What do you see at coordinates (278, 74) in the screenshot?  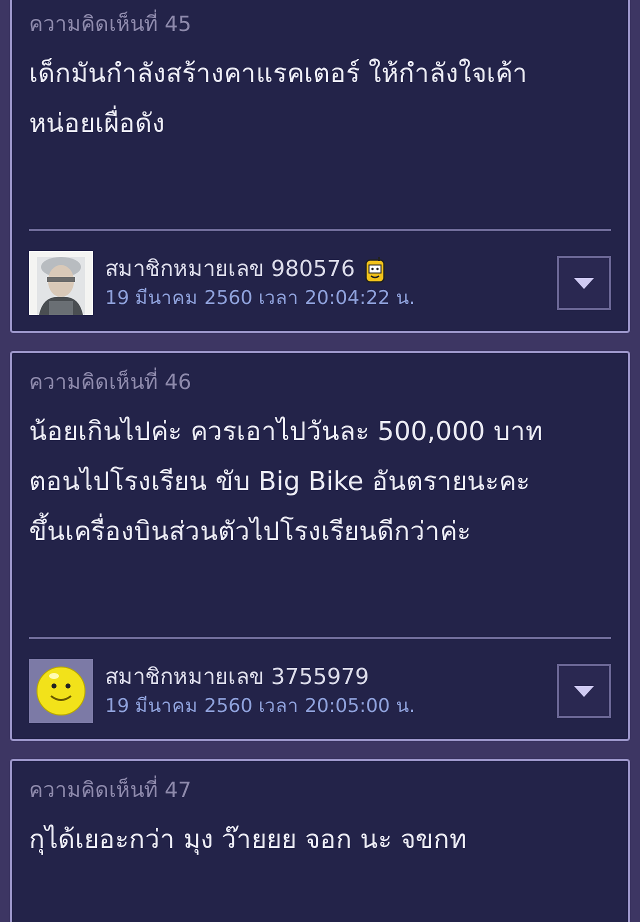 I see `comment-text: เด็กมันกำลังสร้างคาแรคเตอร์ ให้กำลังใจเค้า` at bounding box center [278, 74].